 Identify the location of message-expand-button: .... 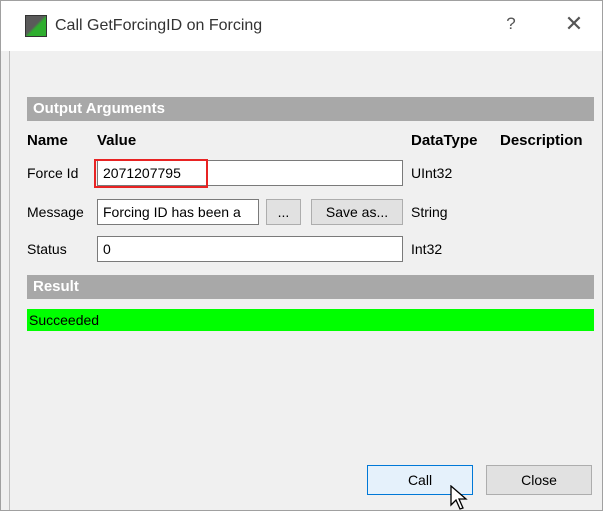
(283, 212).